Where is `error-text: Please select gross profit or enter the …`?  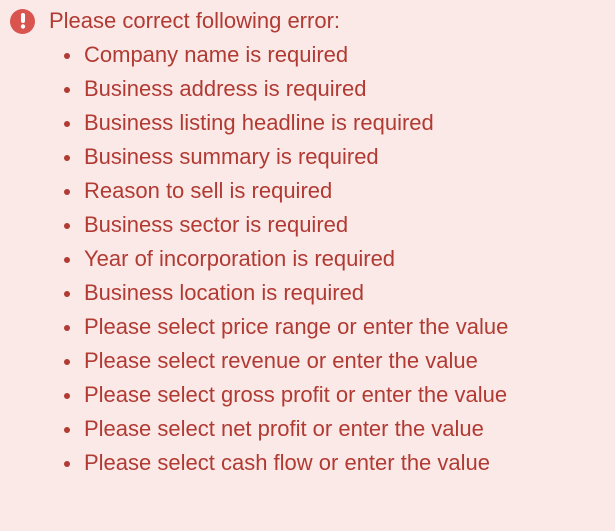 error-text: Please select gross profit or enter the … is located at coordinates (296, 394).